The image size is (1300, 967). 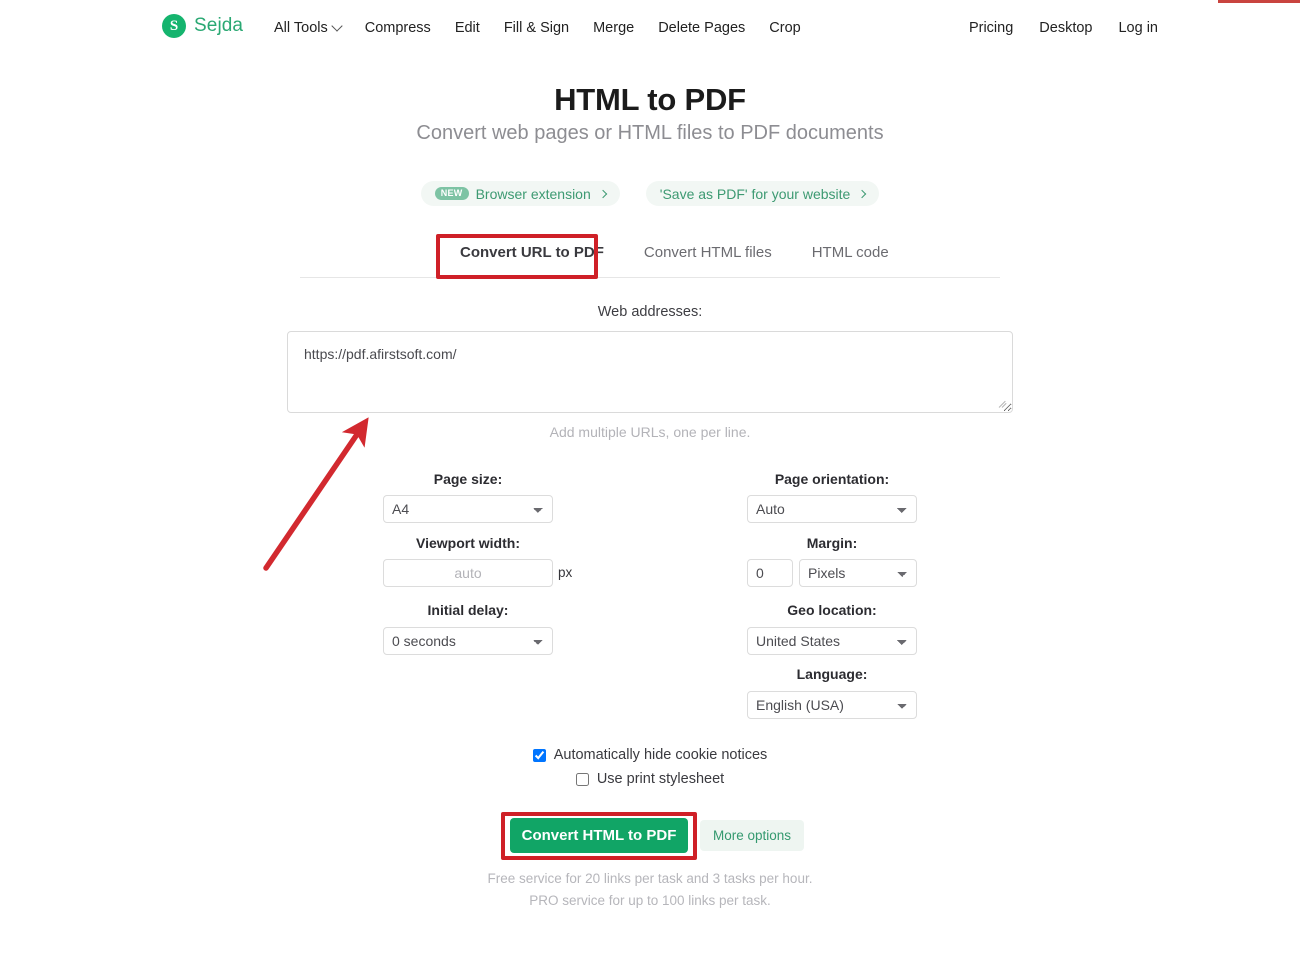 What do you see at coordinates (832, 610) in the screenshot?
I see `geo-location-label: Geo location:` at bounding box center [832, 610].